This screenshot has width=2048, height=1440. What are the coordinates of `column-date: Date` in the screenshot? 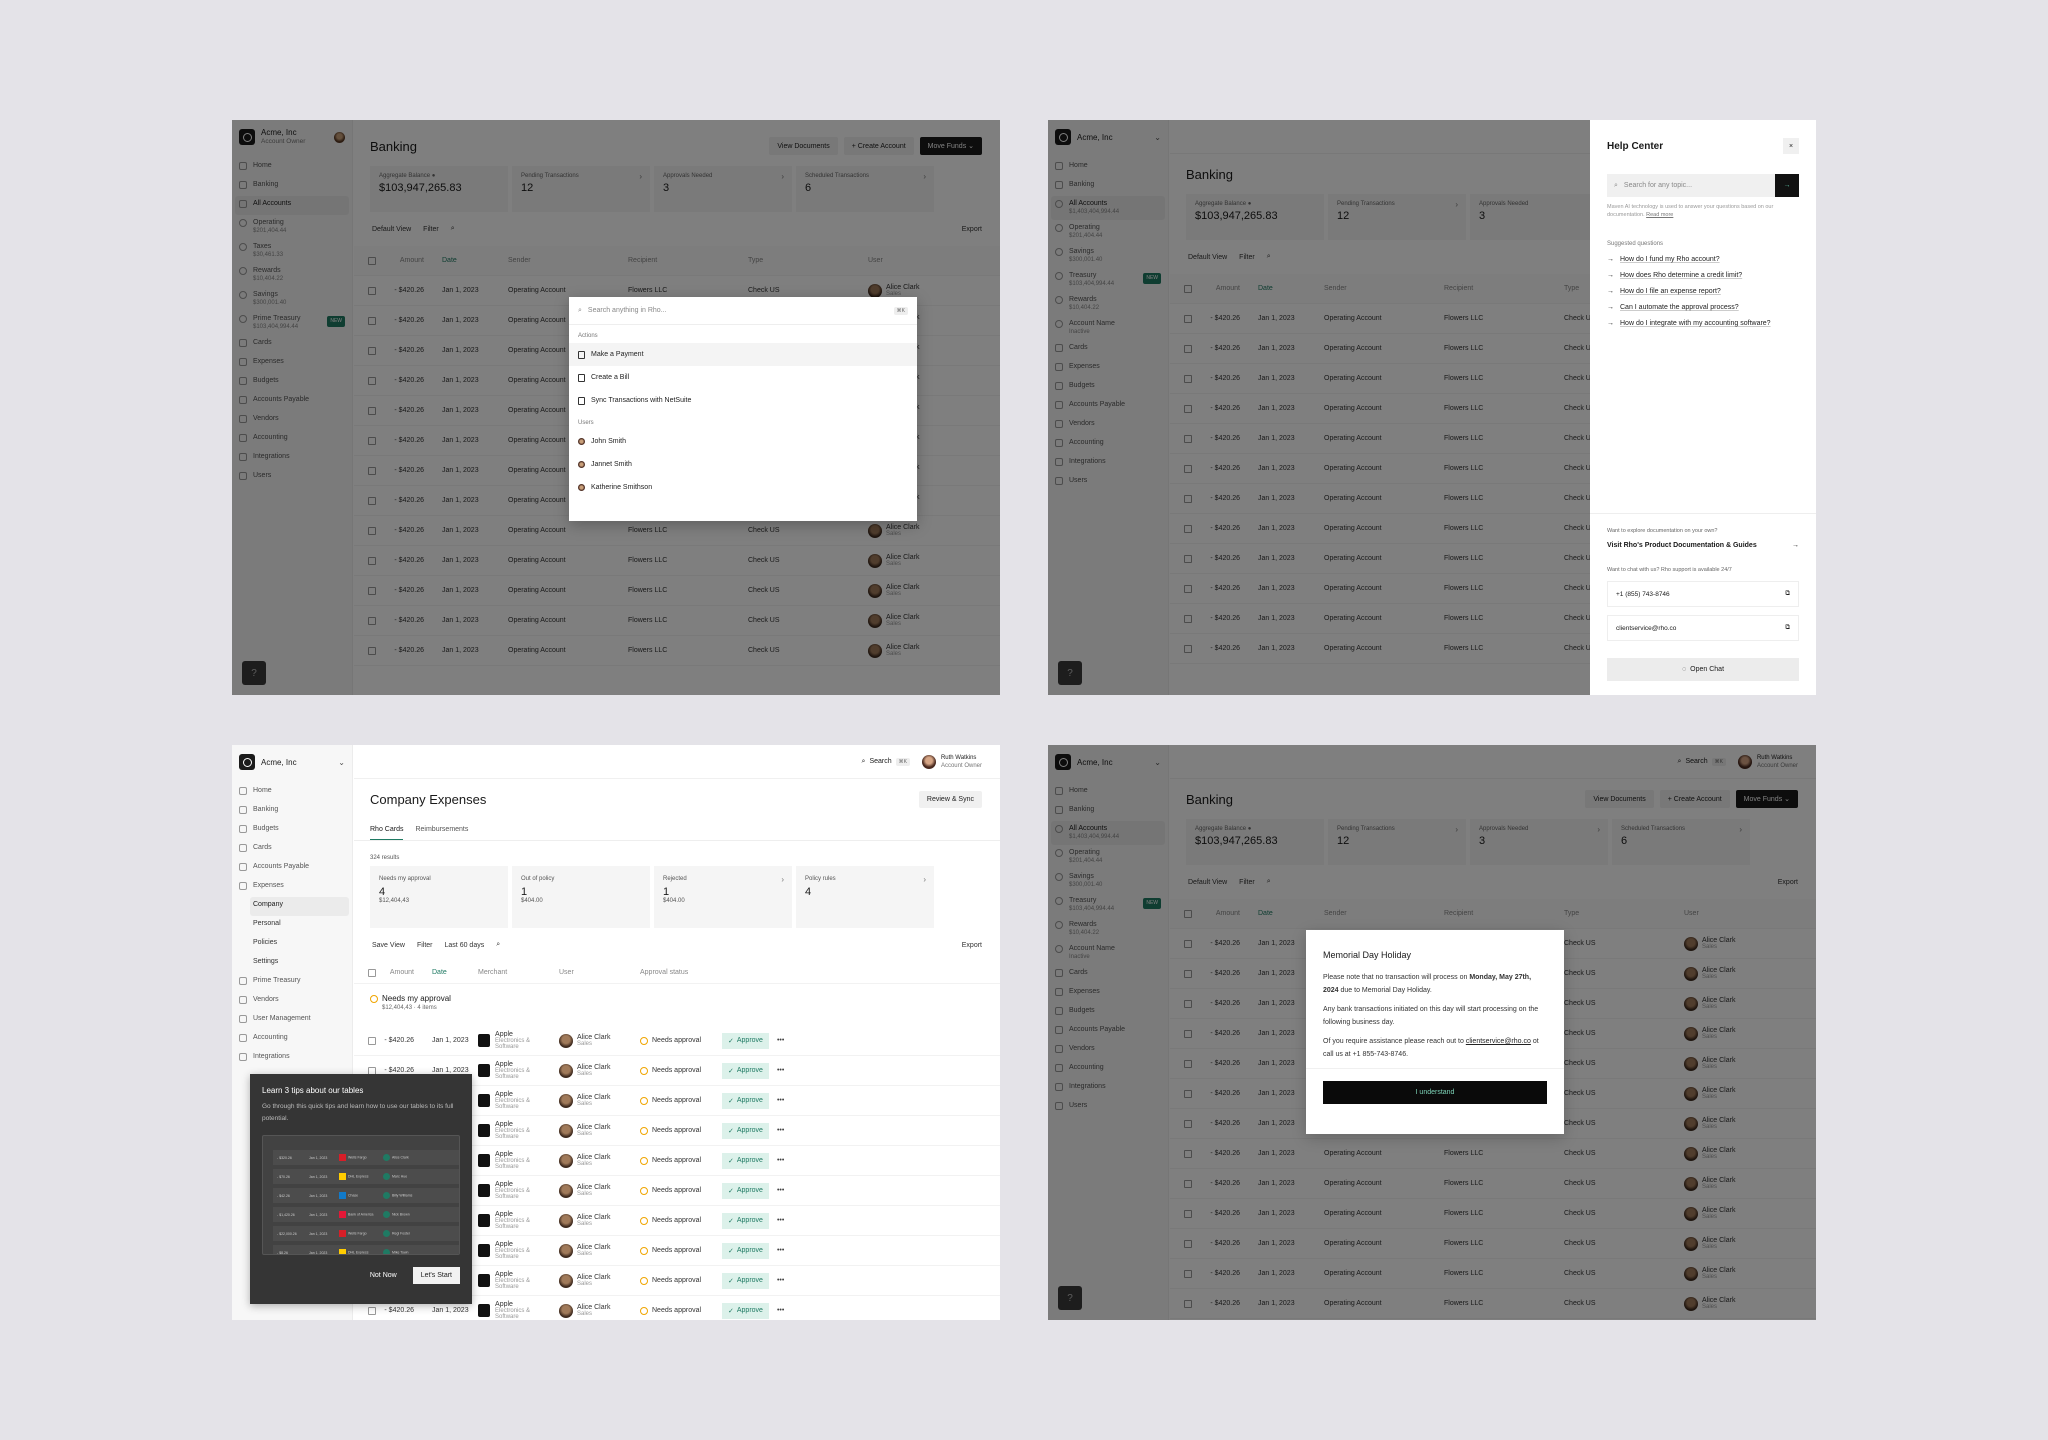 It's located at (447, 972).